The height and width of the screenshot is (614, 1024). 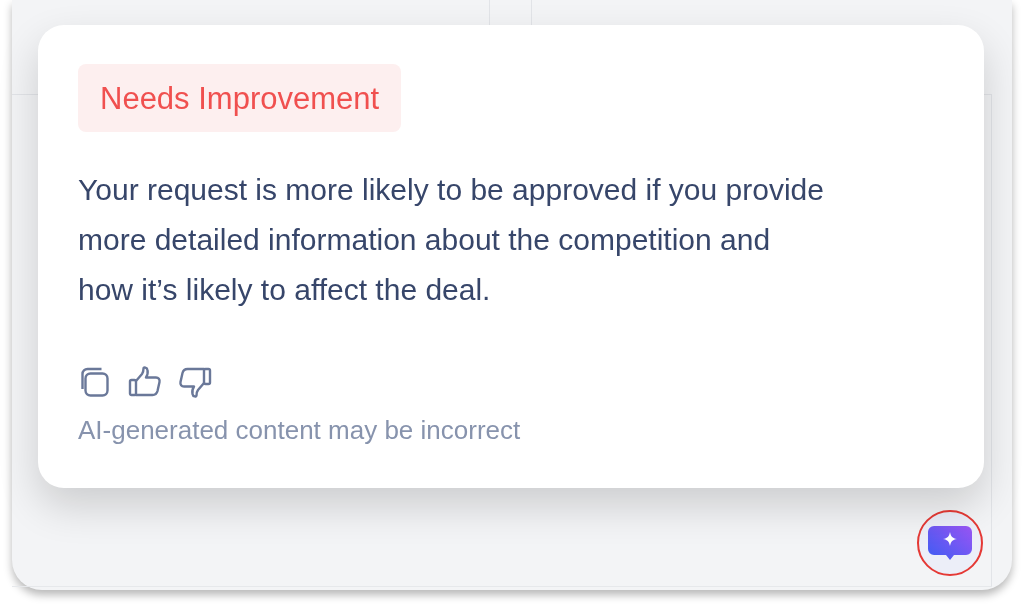 I want to click on thumbs-up-icon, so click(x=145, y=382).